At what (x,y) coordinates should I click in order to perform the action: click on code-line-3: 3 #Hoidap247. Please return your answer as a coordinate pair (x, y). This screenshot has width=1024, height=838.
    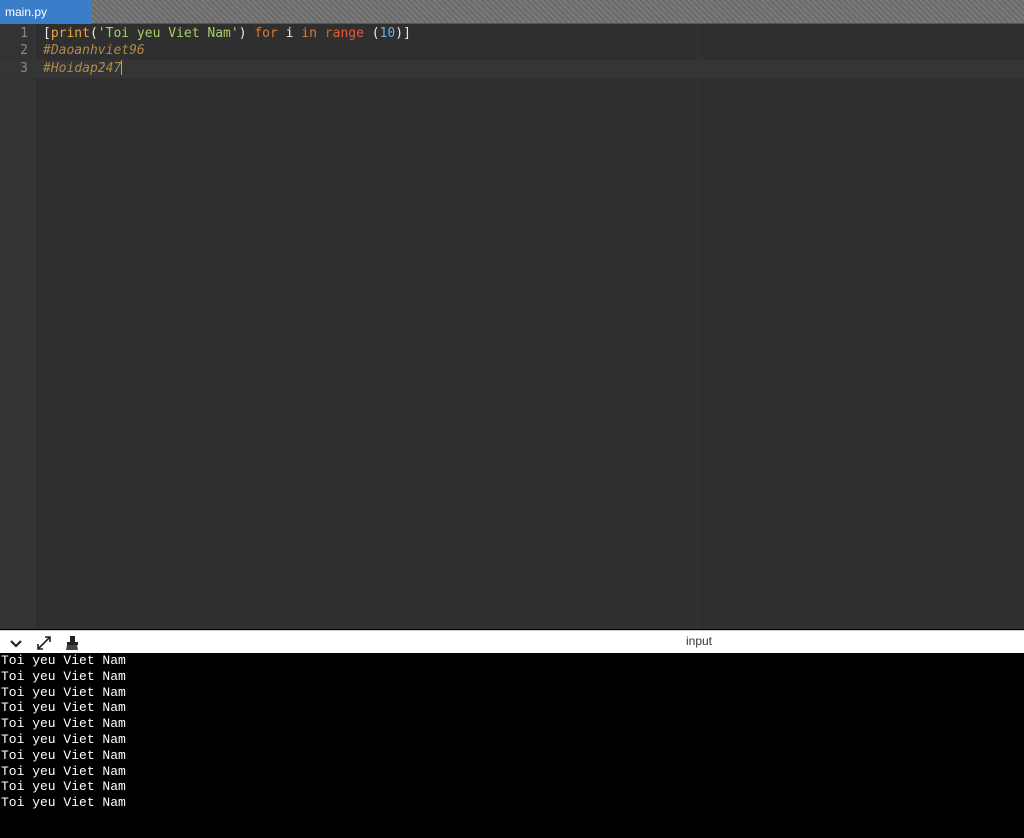
    Looking at the image, I should click on (512, 69).